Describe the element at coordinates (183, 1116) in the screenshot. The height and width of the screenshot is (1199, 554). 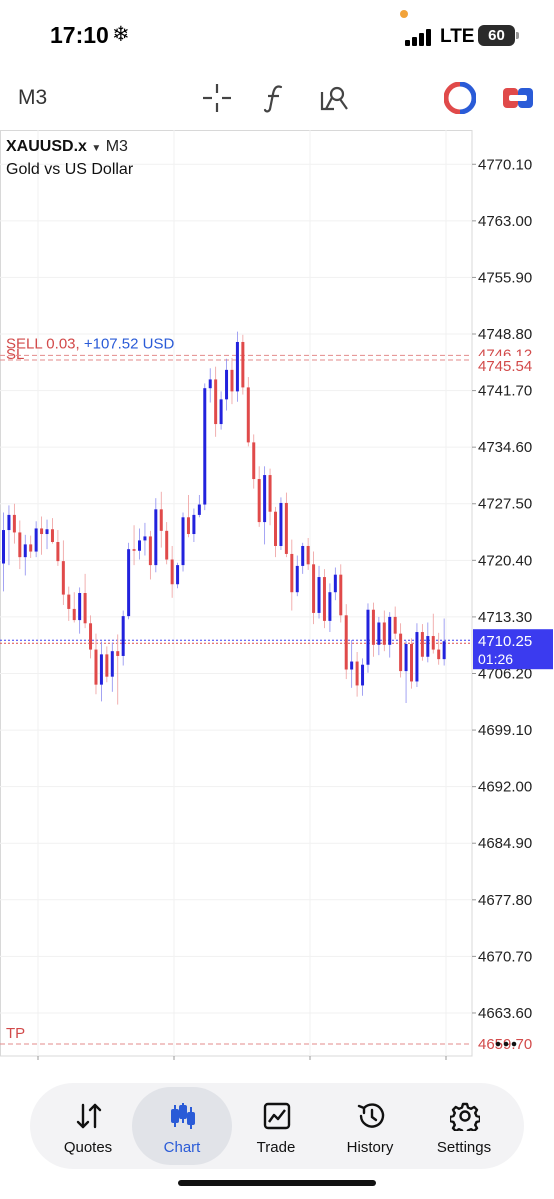
I see `chart-candles-icon` at that location.